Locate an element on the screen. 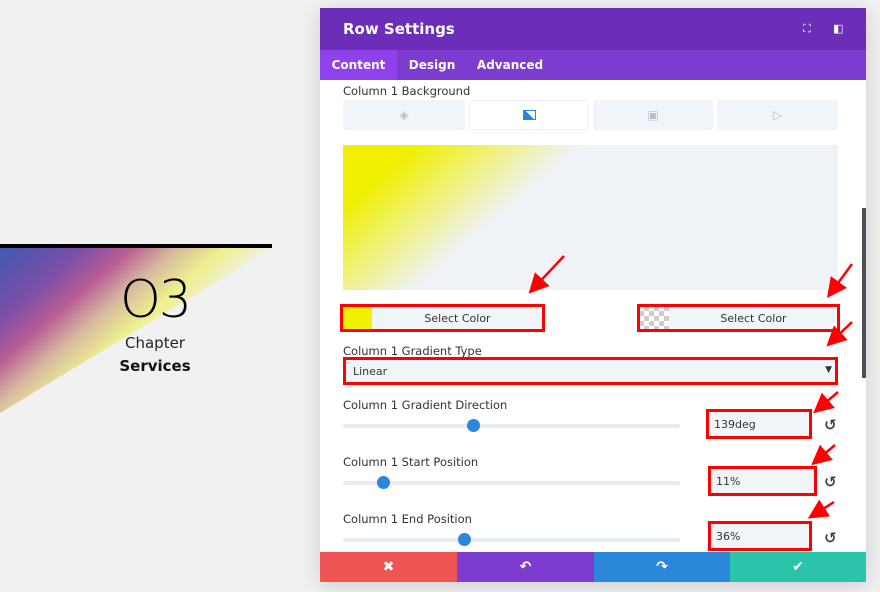  bg-tab-video: ▷ is located at coordinates (777, 115).